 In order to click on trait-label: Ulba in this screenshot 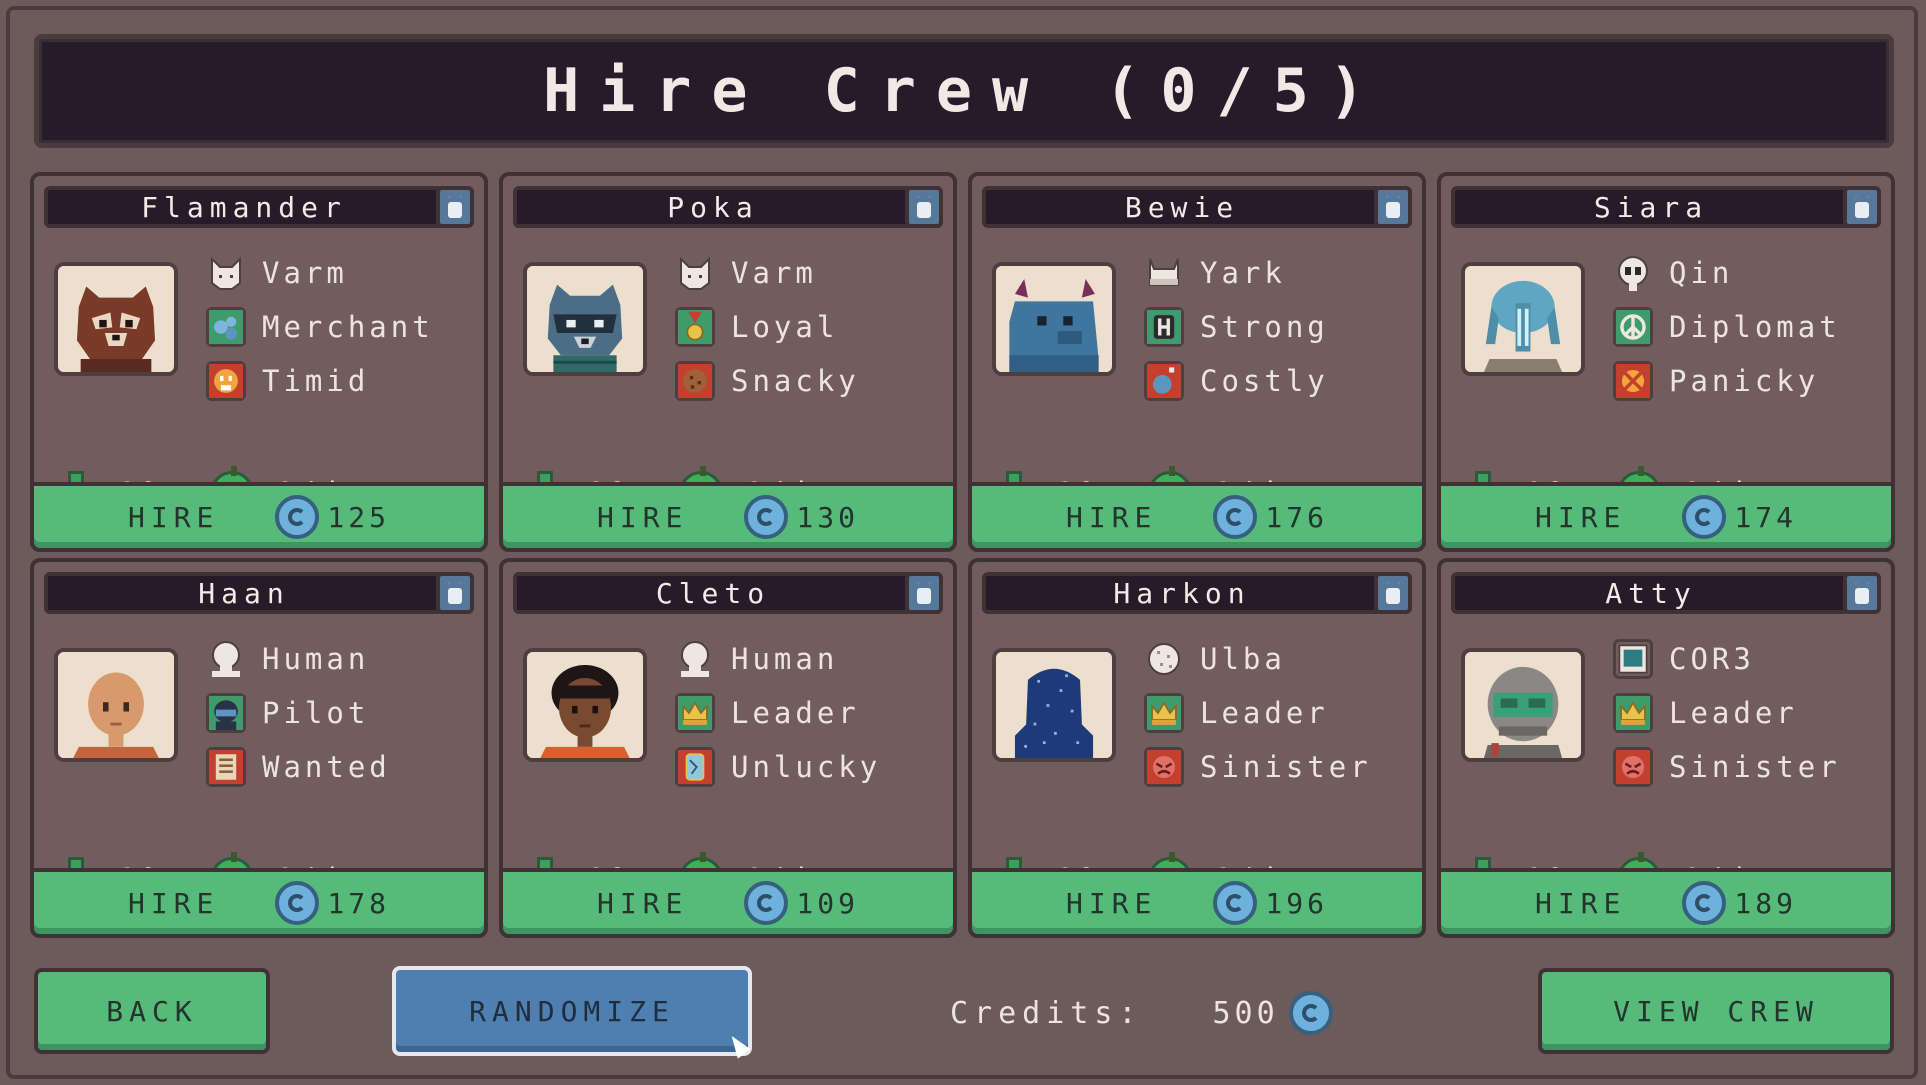, I will do `click(1243, 659)`.